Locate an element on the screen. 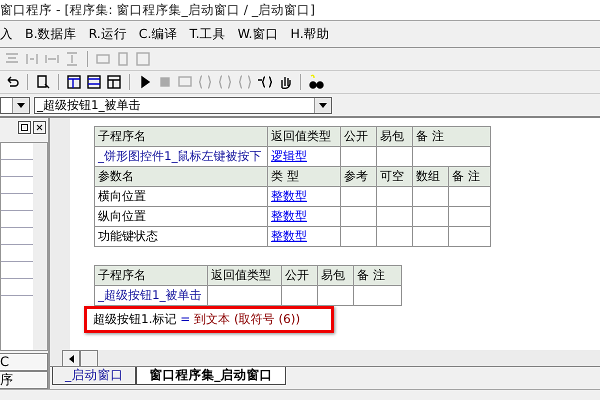 This screenshot has height=400, width=600. column-header: 参数名 is located at coordinates (181, 176).